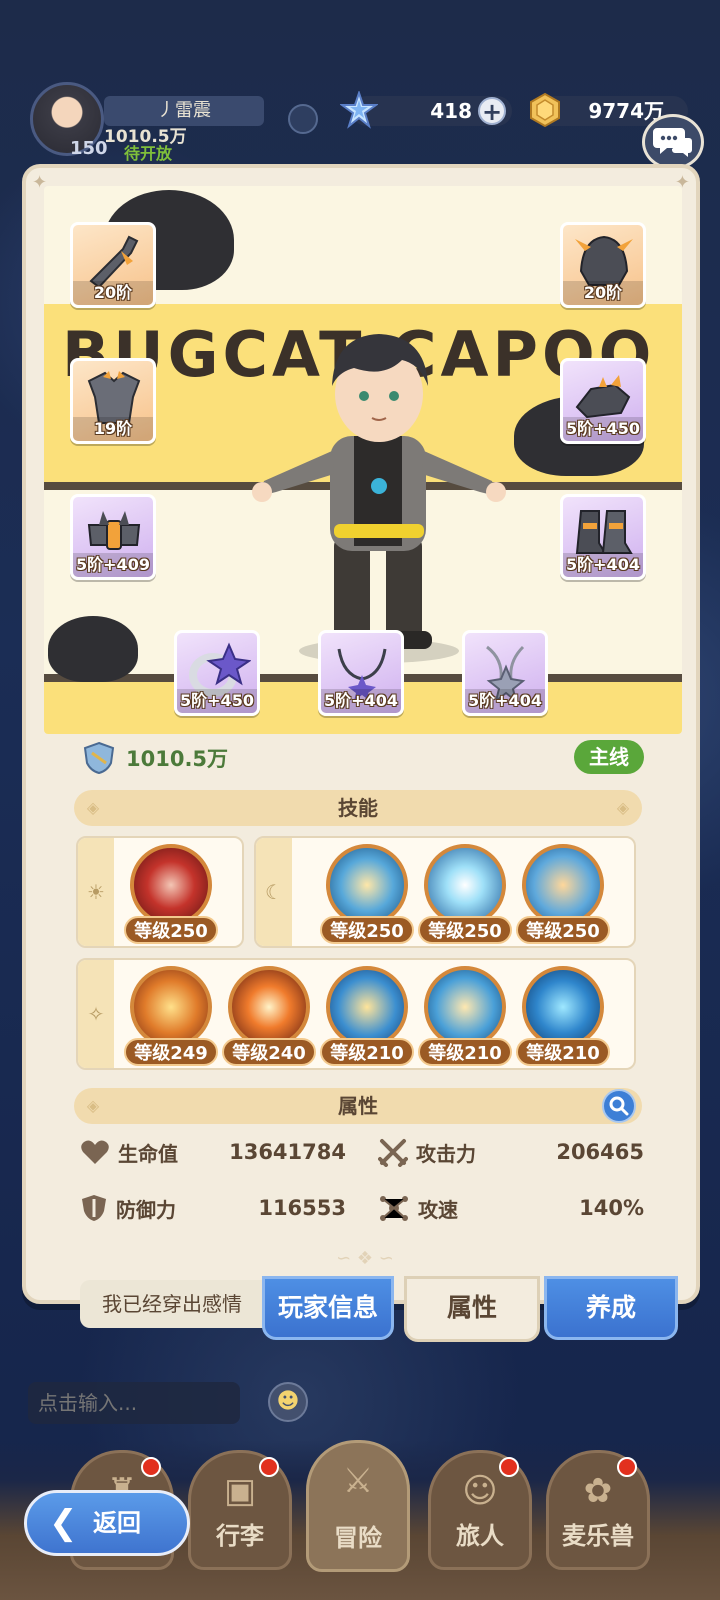 Image resolution: width=720 pixels, height=1600 pixels. What do you see at coordinates (426, 110) in the screenshot?
I see `gem-counter: 418 +` at bounding box center [426, 110].